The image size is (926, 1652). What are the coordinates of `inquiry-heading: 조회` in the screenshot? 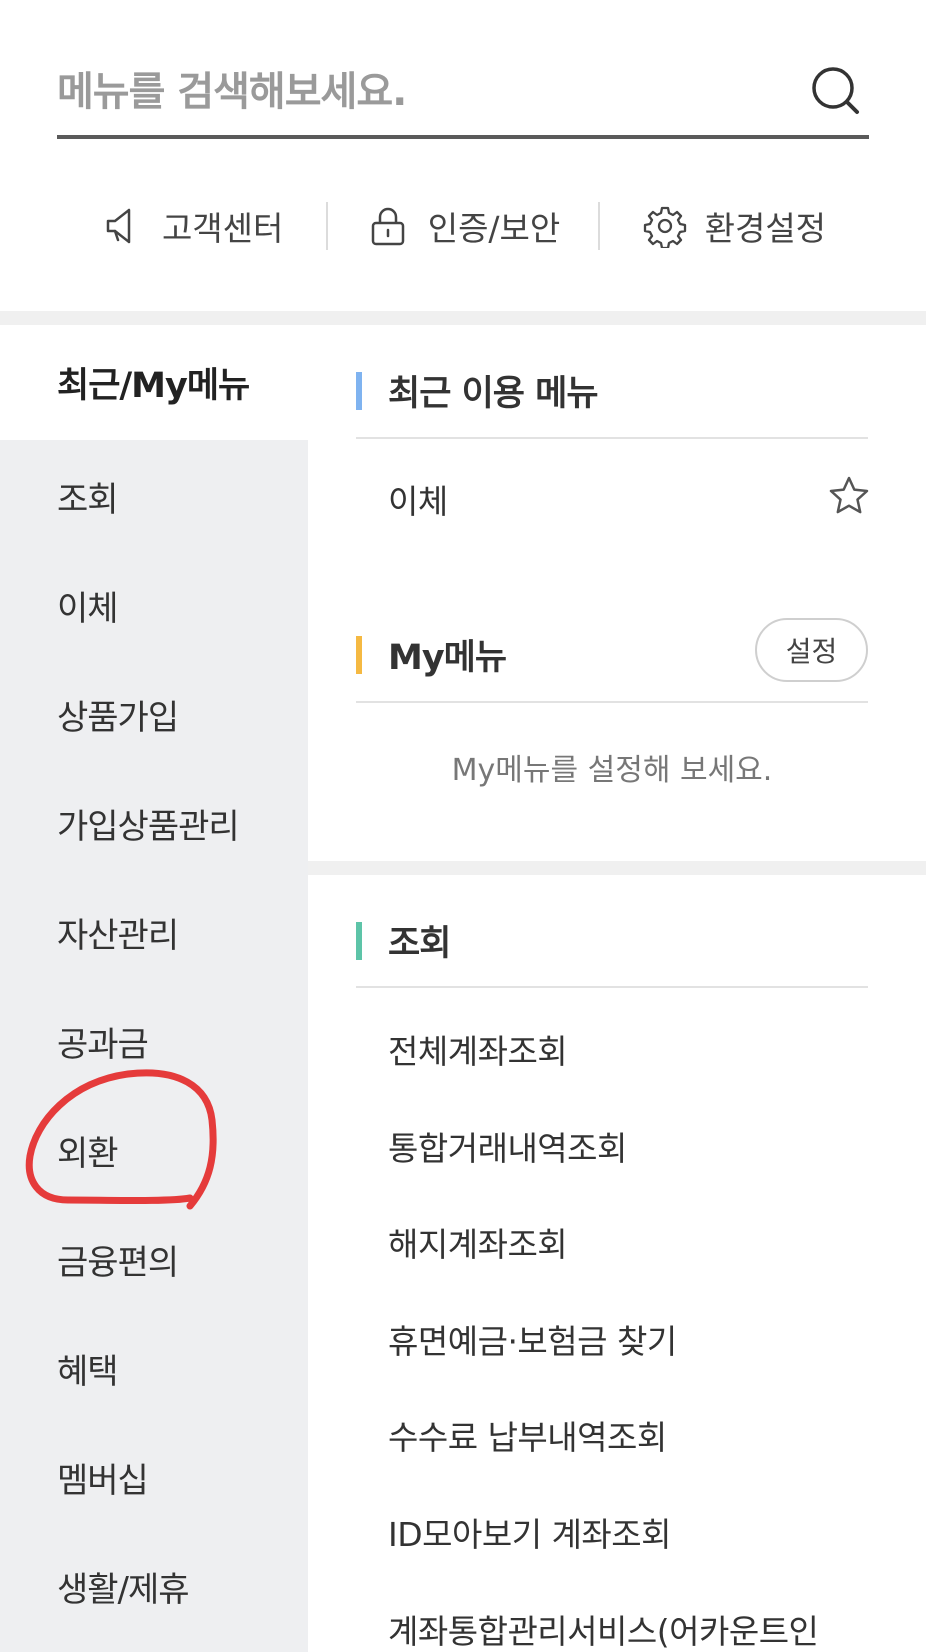 It's located at (403, 940).